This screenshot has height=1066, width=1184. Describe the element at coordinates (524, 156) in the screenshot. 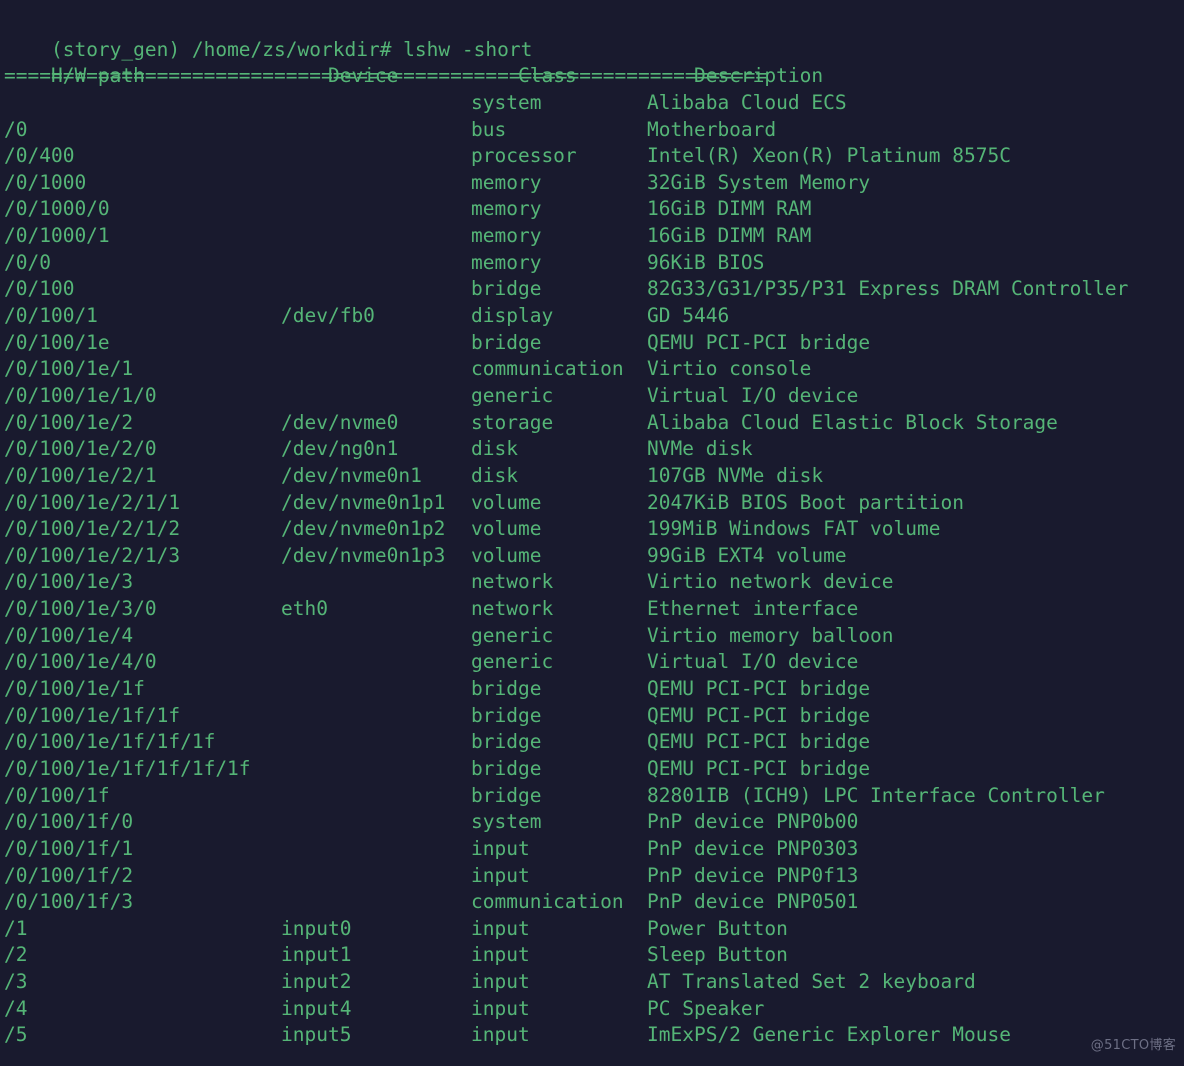

I see `cell-class: processor` at that location.